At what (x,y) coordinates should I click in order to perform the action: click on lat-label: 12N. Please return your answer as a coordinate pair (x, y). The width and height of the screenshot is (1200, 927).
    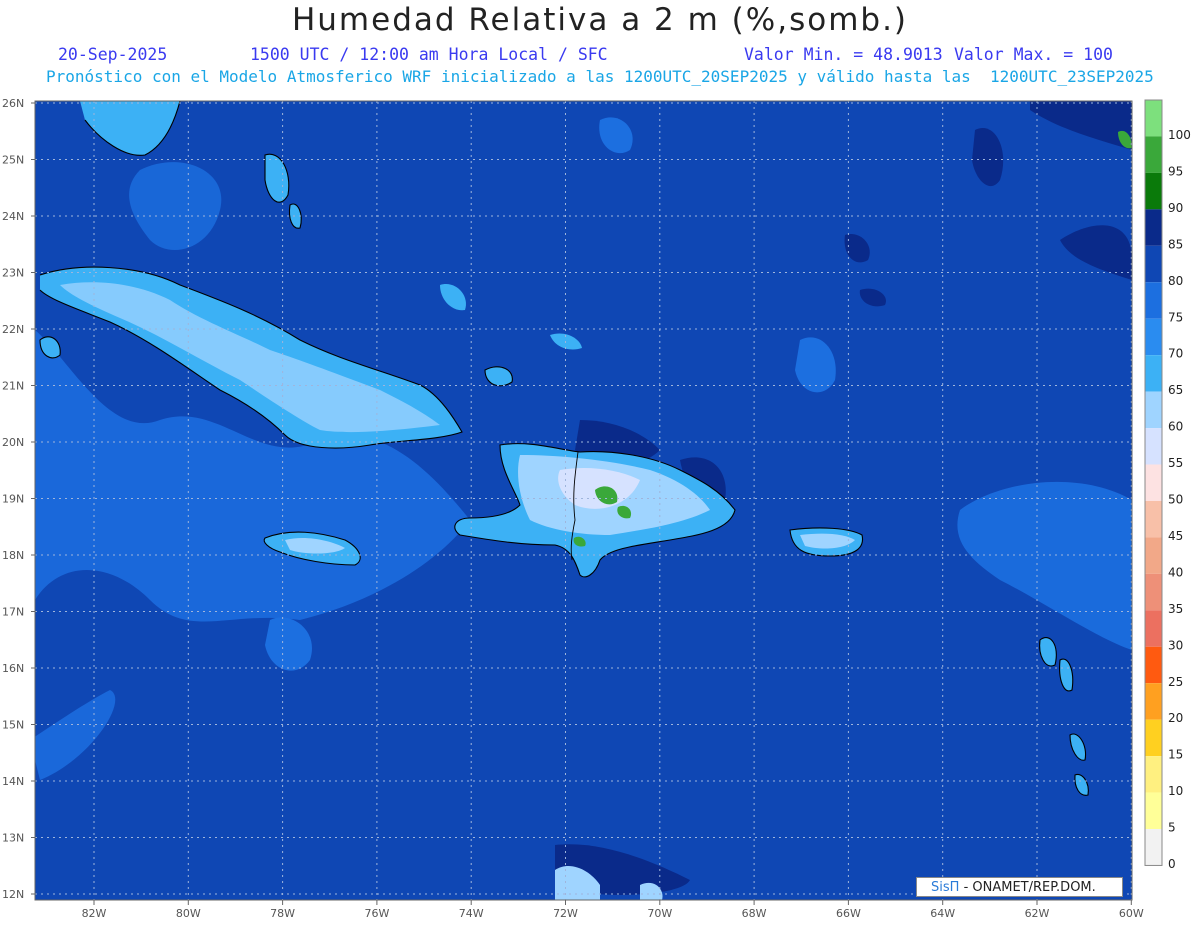
    Looking at the image, I should click on (13, 894).